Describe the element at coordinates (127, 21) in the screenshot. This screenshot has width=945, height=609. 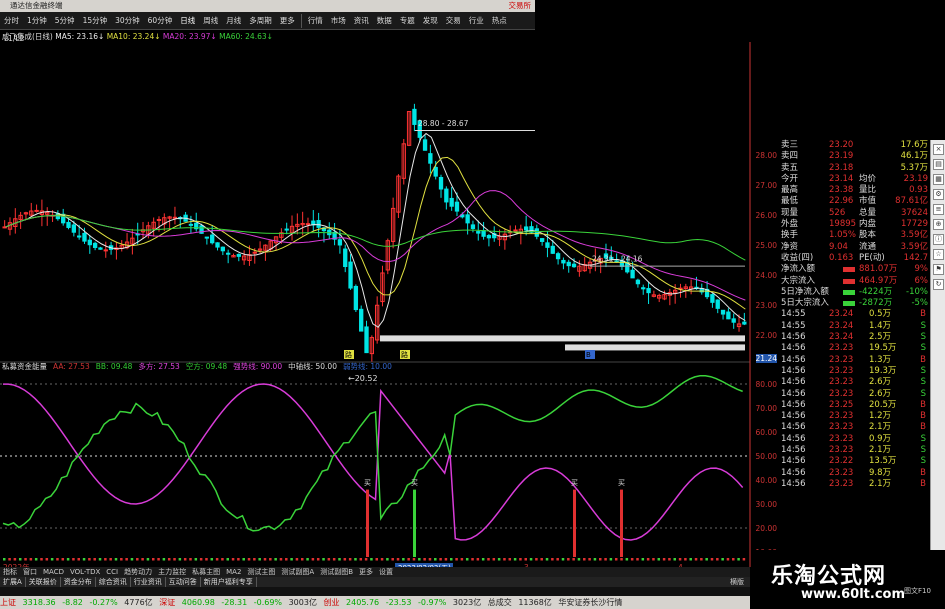
I see `period-4: 30分钟` at that location.